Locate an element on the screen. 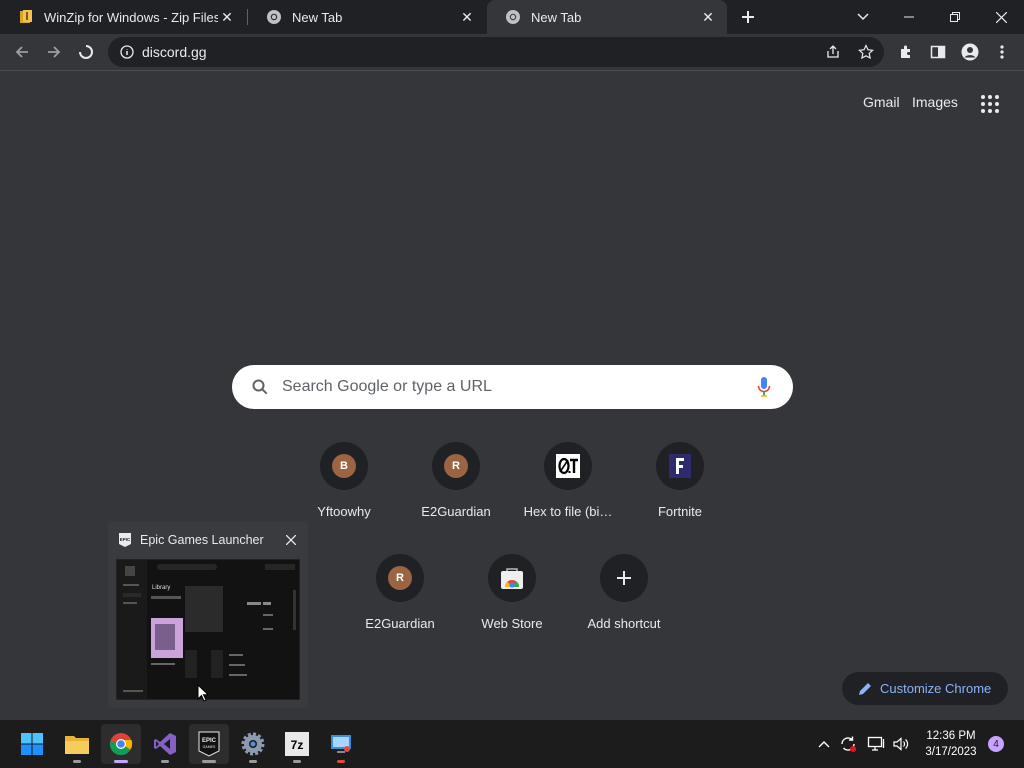 The height and width of the screenshot is (768, 1024). minimize-button is located at coordinates (909, 17).